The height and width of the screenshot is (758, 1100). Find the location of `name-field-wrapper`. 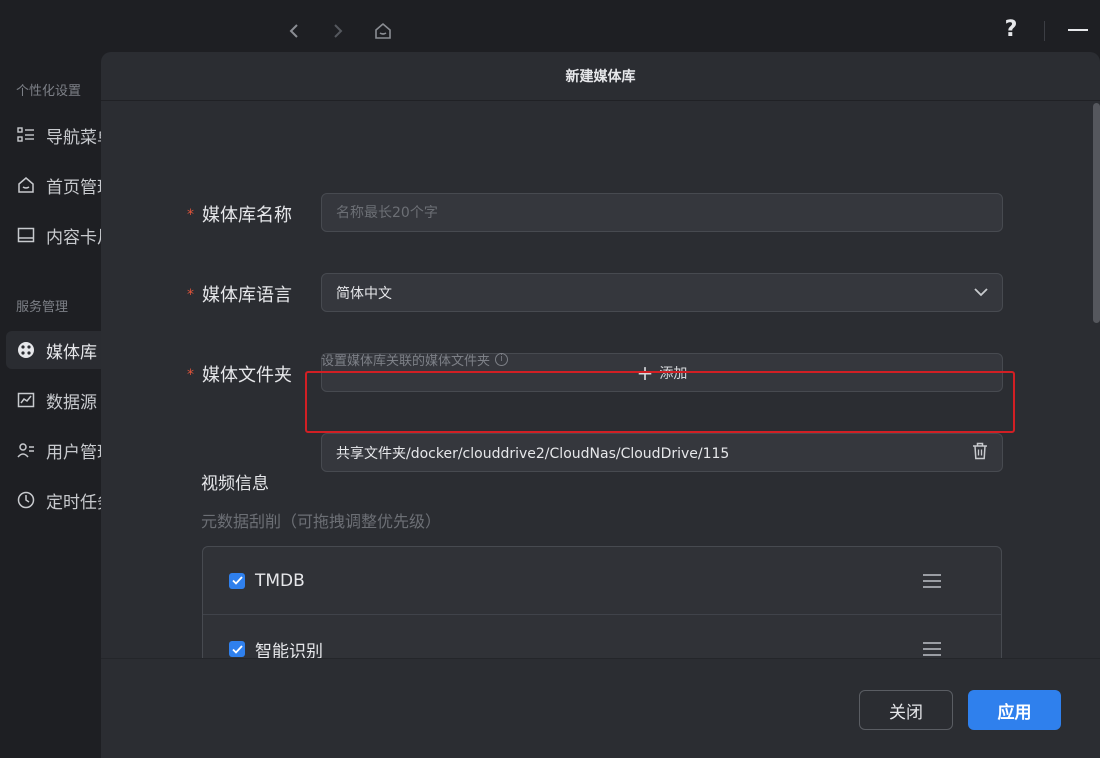

name-field-wrapper is located at coordinates (662, 212).